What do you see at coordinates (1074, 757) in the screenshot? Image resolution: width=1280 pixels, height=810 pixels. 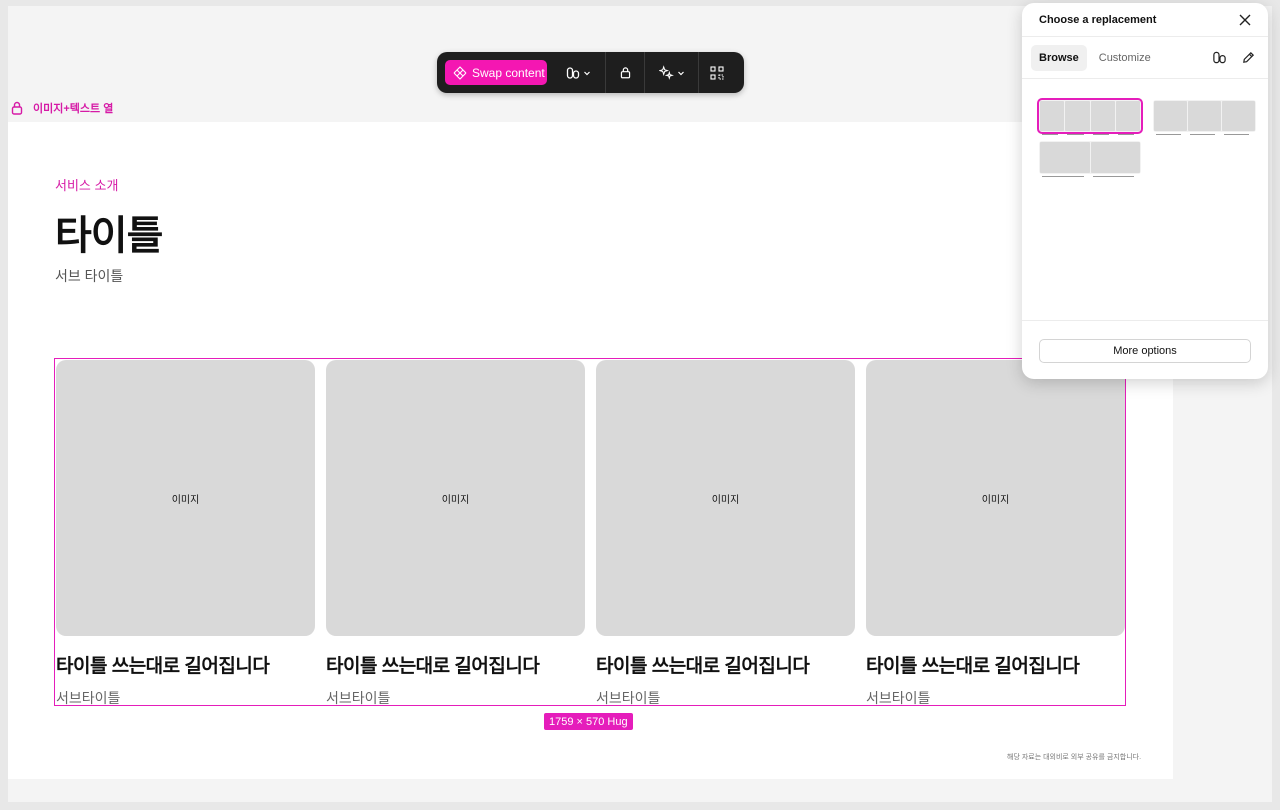 I see `footer-note: 해당 자료는 대외비로 외부 공유를 금지합니다.` at bounding box center [1074, 757].